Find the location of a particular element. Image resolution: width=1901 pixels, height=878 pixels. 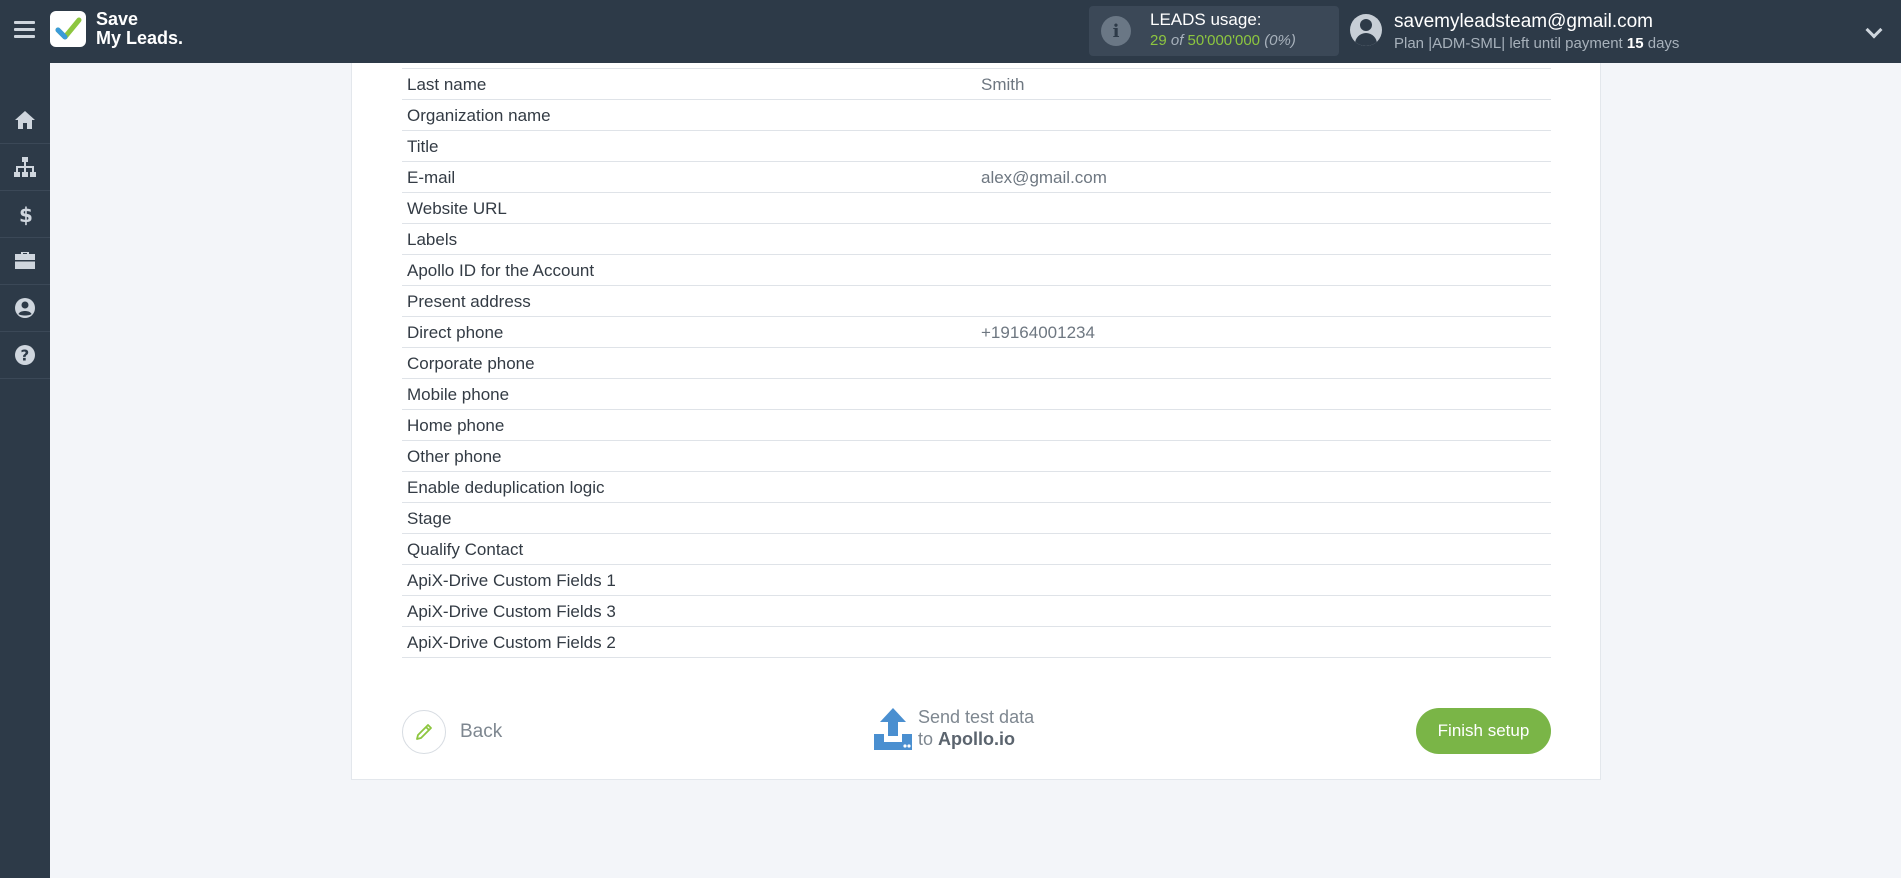

usage-title: LEADS usage: is located at coordinates (1206, 19).